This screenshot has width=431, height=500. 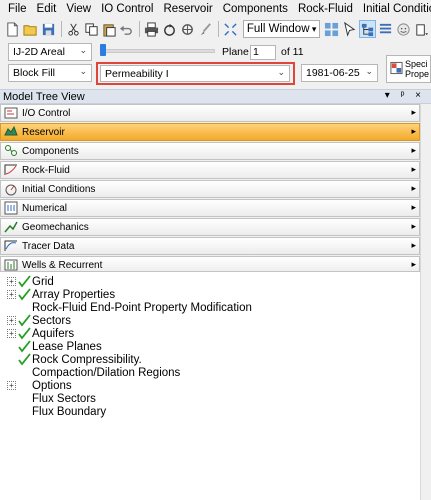 What do you see at coordinates (46, 170) in the screenshot?
I see `section-label: Rock-Fluid` at bounding box center [46, 170].